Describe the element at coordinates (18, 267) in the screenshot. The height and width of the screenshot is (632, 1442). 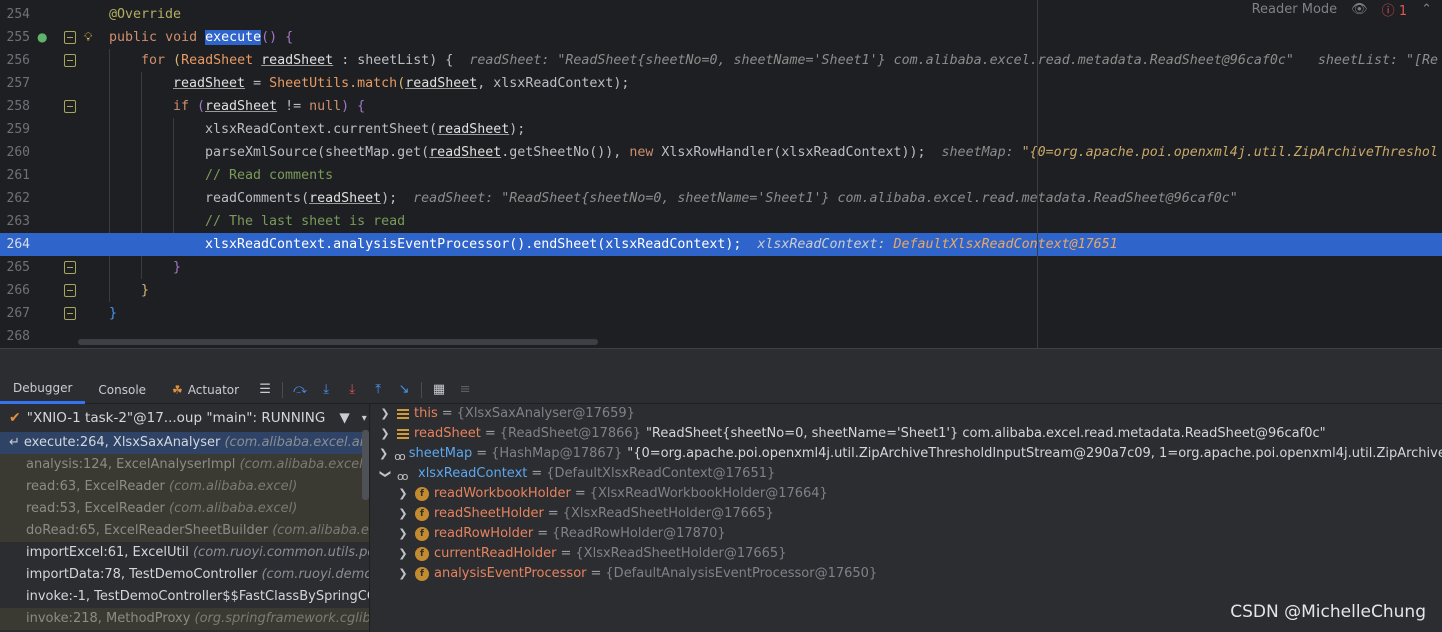
I see `line-number: 265` at that location.